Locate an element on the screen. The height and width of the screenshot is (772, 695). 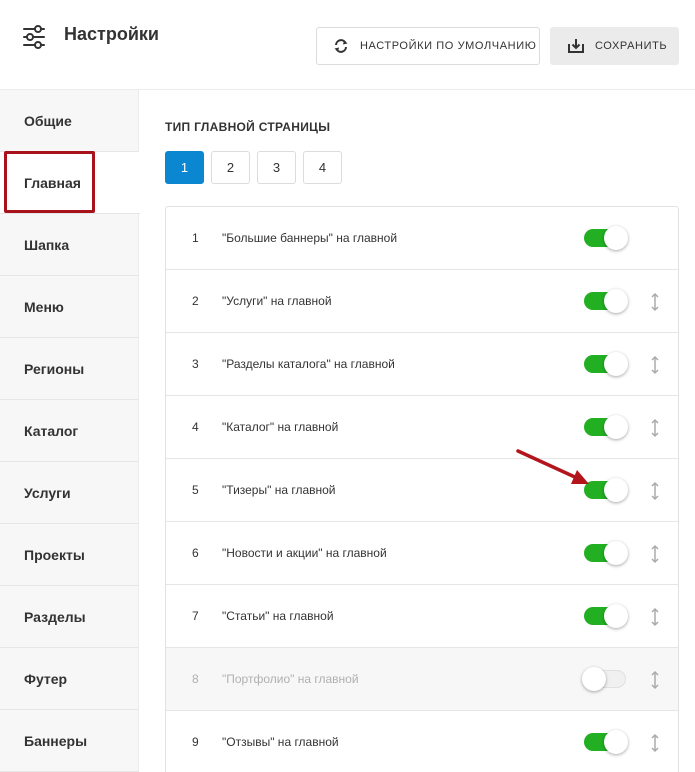
sidebar-item-sections: Разделы is located at coordinates (69, 617).